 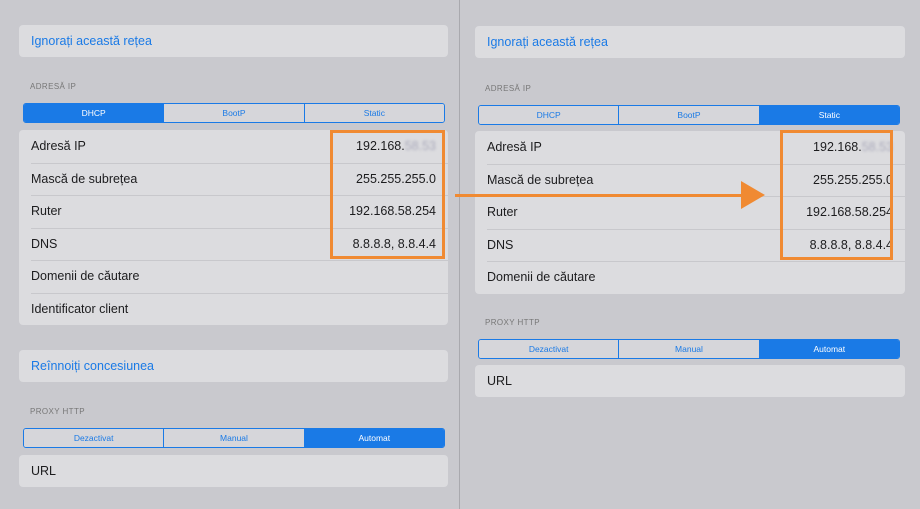 I want to click on renew-lease-link: Reînnoiți concesiunea, so click(x=233, y=366).